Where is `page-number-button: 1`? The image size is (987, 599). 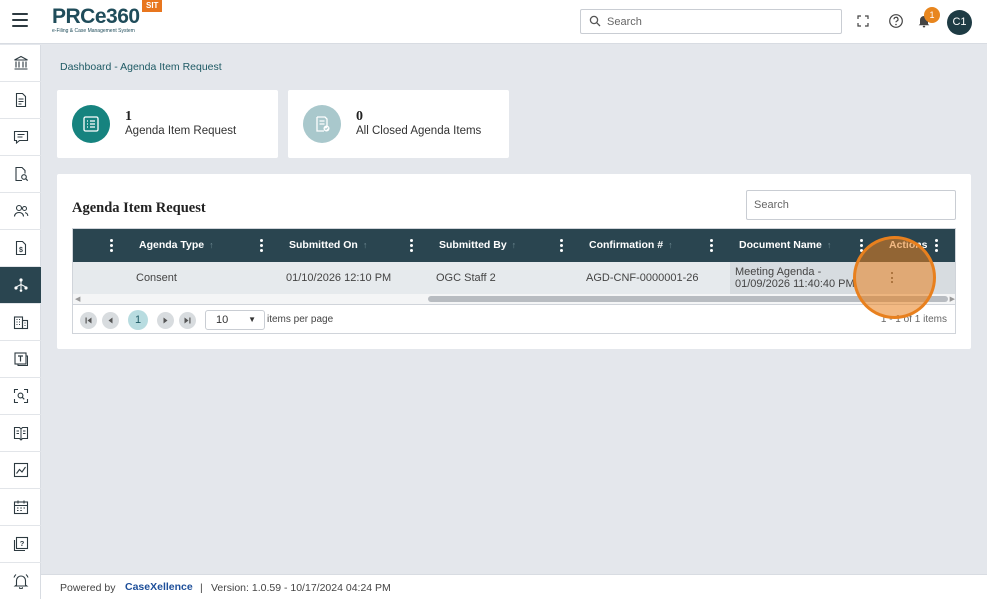 page-number-button: 1 is located at coordinates (138, 320).